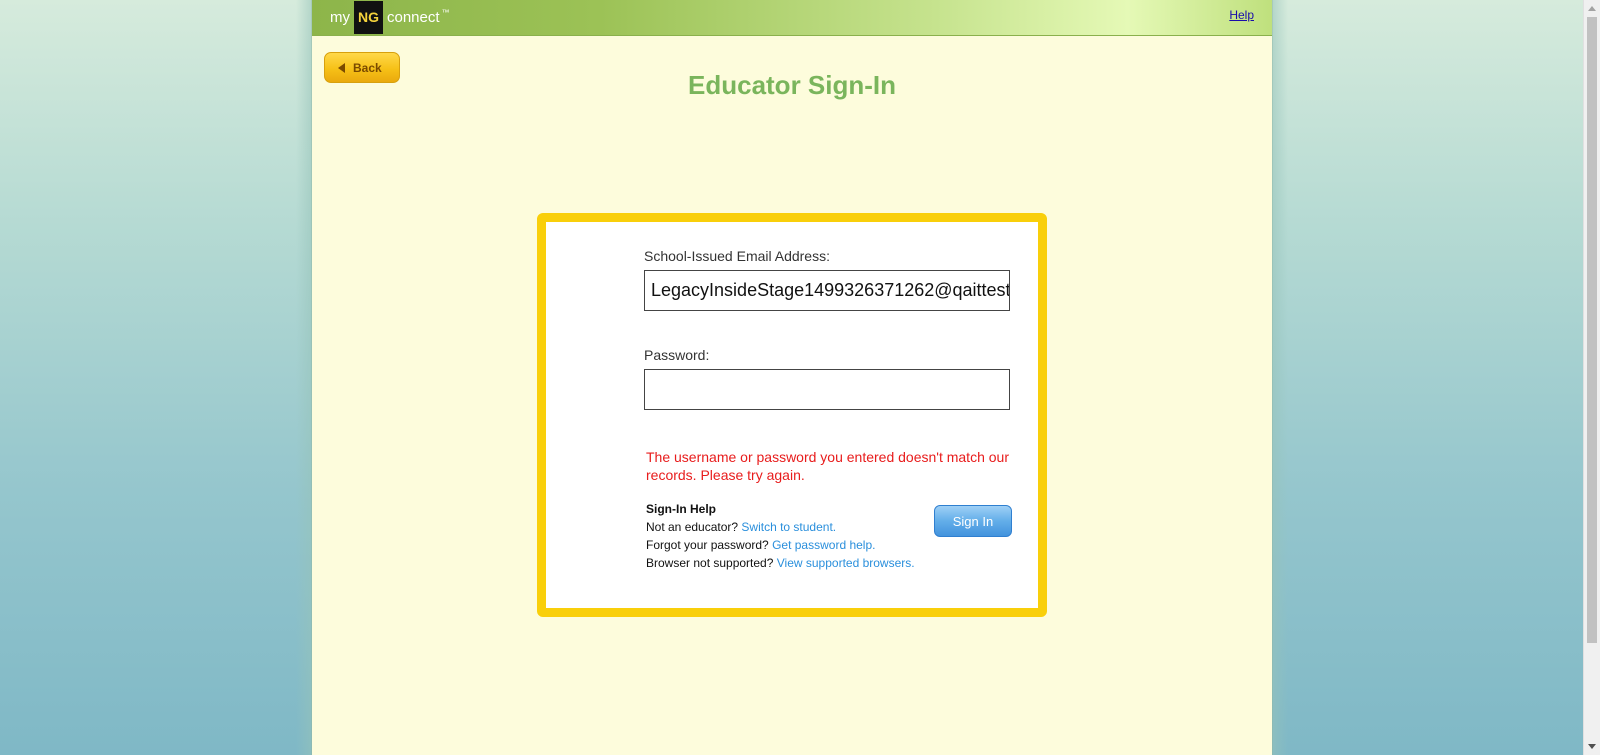 The height and width of the screenshot is (755, 1600). I want to click on help-line-switch-student: Not an educator? Switch to student., so click(780, 527).